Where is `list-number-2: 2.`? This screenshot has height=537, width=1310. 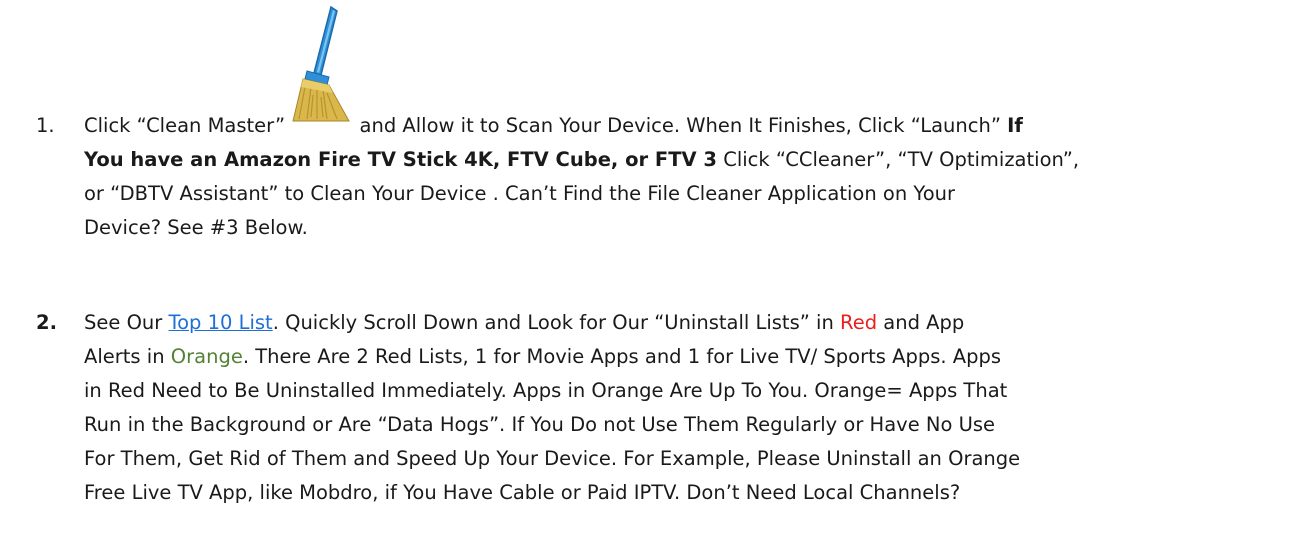
list-number-2: 2. is located at coordinates (46, 322).